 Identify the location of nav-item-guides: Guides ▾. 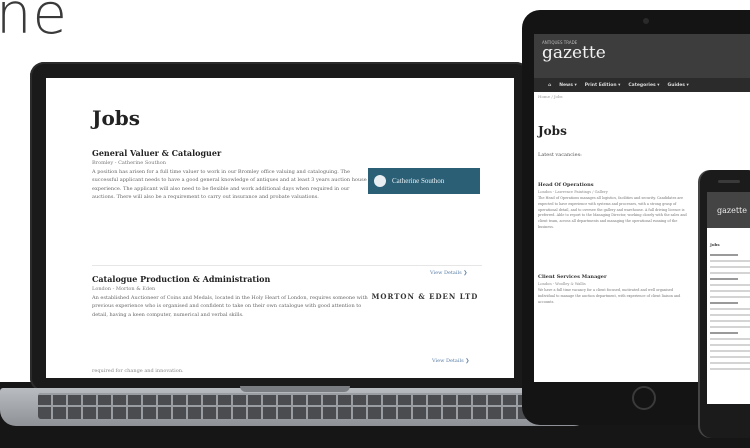
(678, 85).